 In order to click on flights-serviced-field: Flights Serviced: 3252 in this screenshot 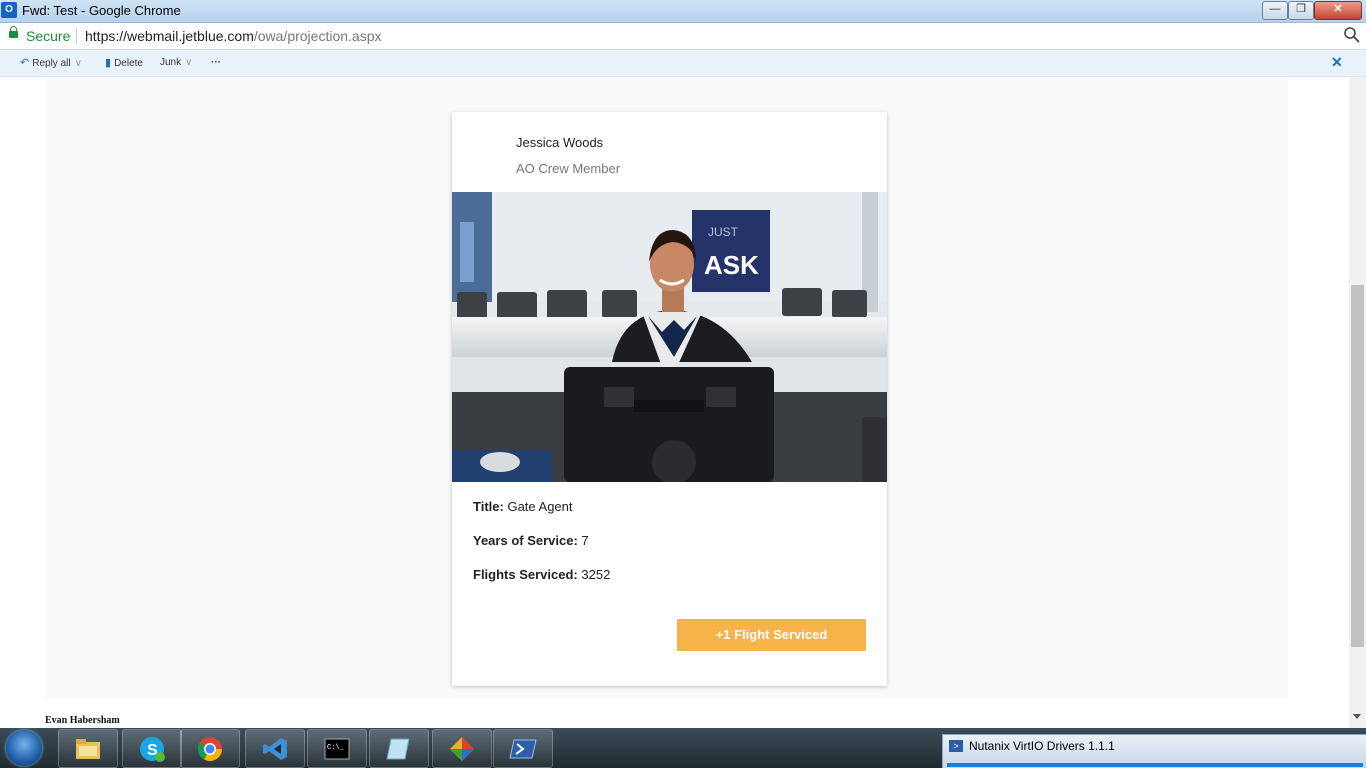, I will do `click(541, 574)`.